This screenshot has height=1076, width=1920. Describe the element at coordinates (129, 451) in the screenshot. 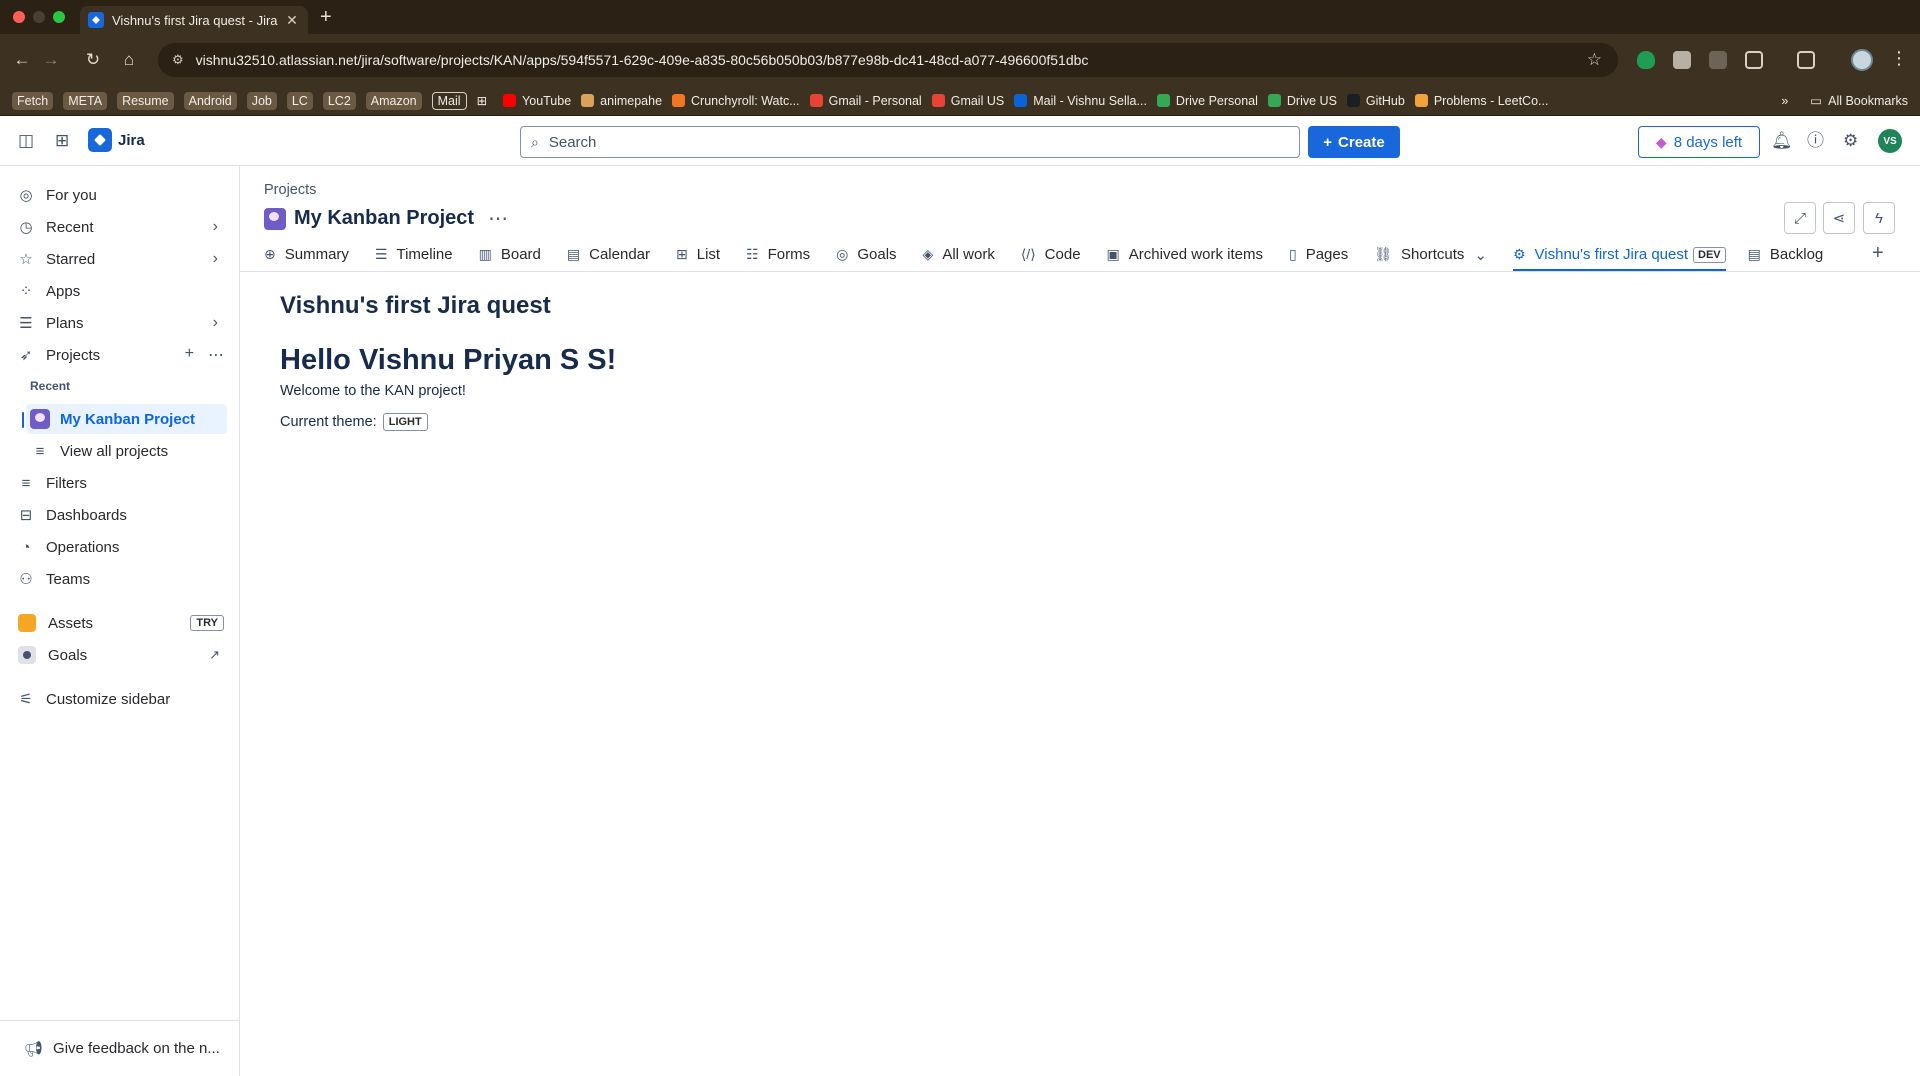

I see `sidebar-item-view-all-projects: ≡ View all projects` at that location.